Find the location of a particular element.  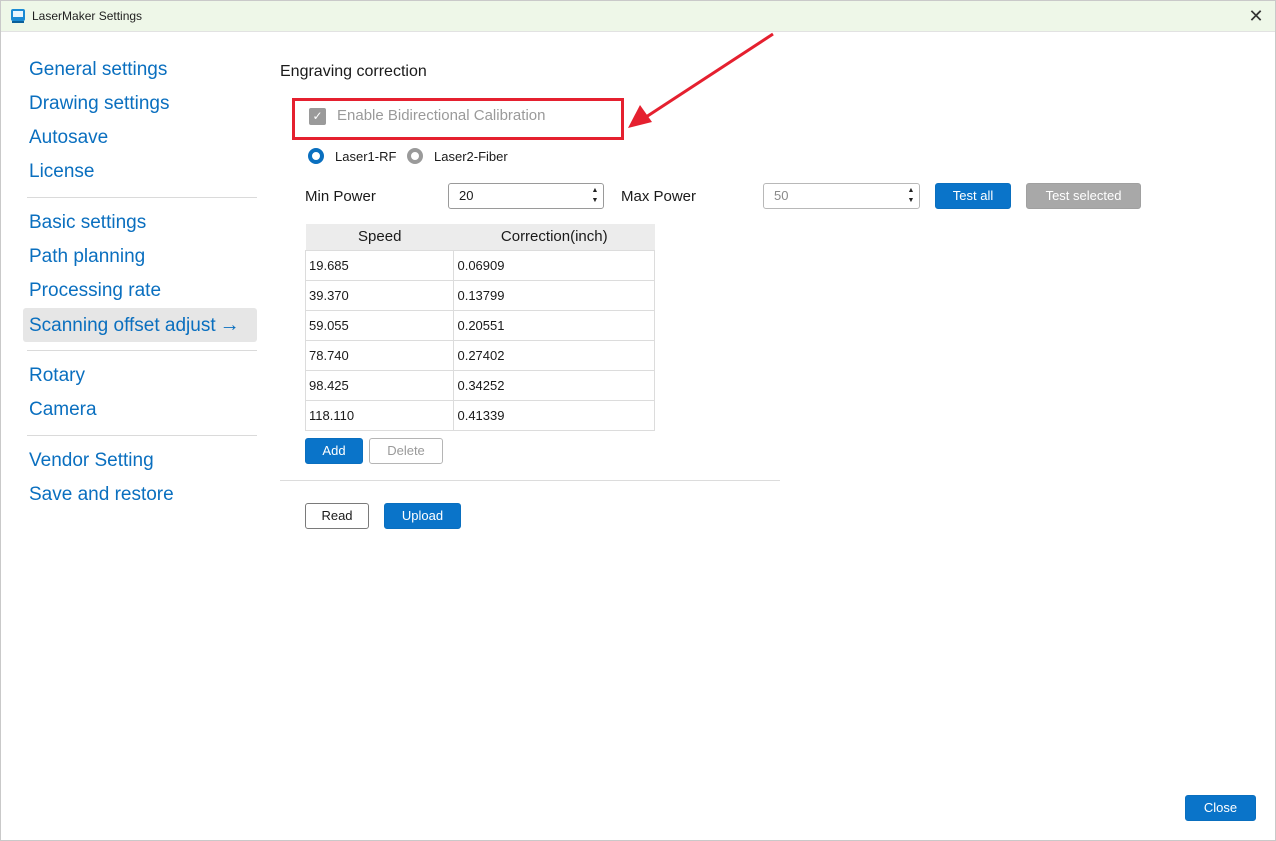

speed-cell: 118.110 is located at coordinates (379, 415).